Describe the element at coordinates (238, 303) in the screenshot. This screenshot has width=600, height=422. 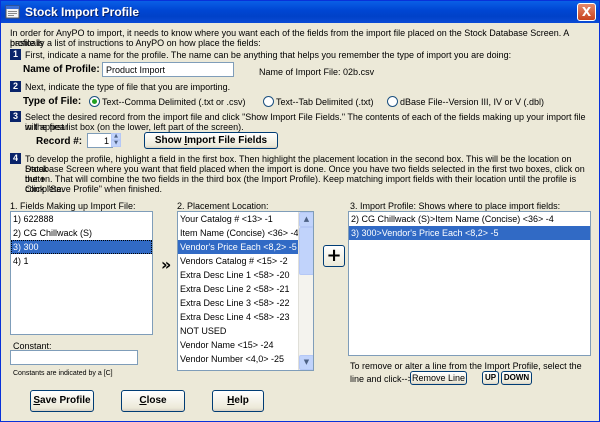
I see `list-item: Extra Desc Line 3 <58> -22` at that location.